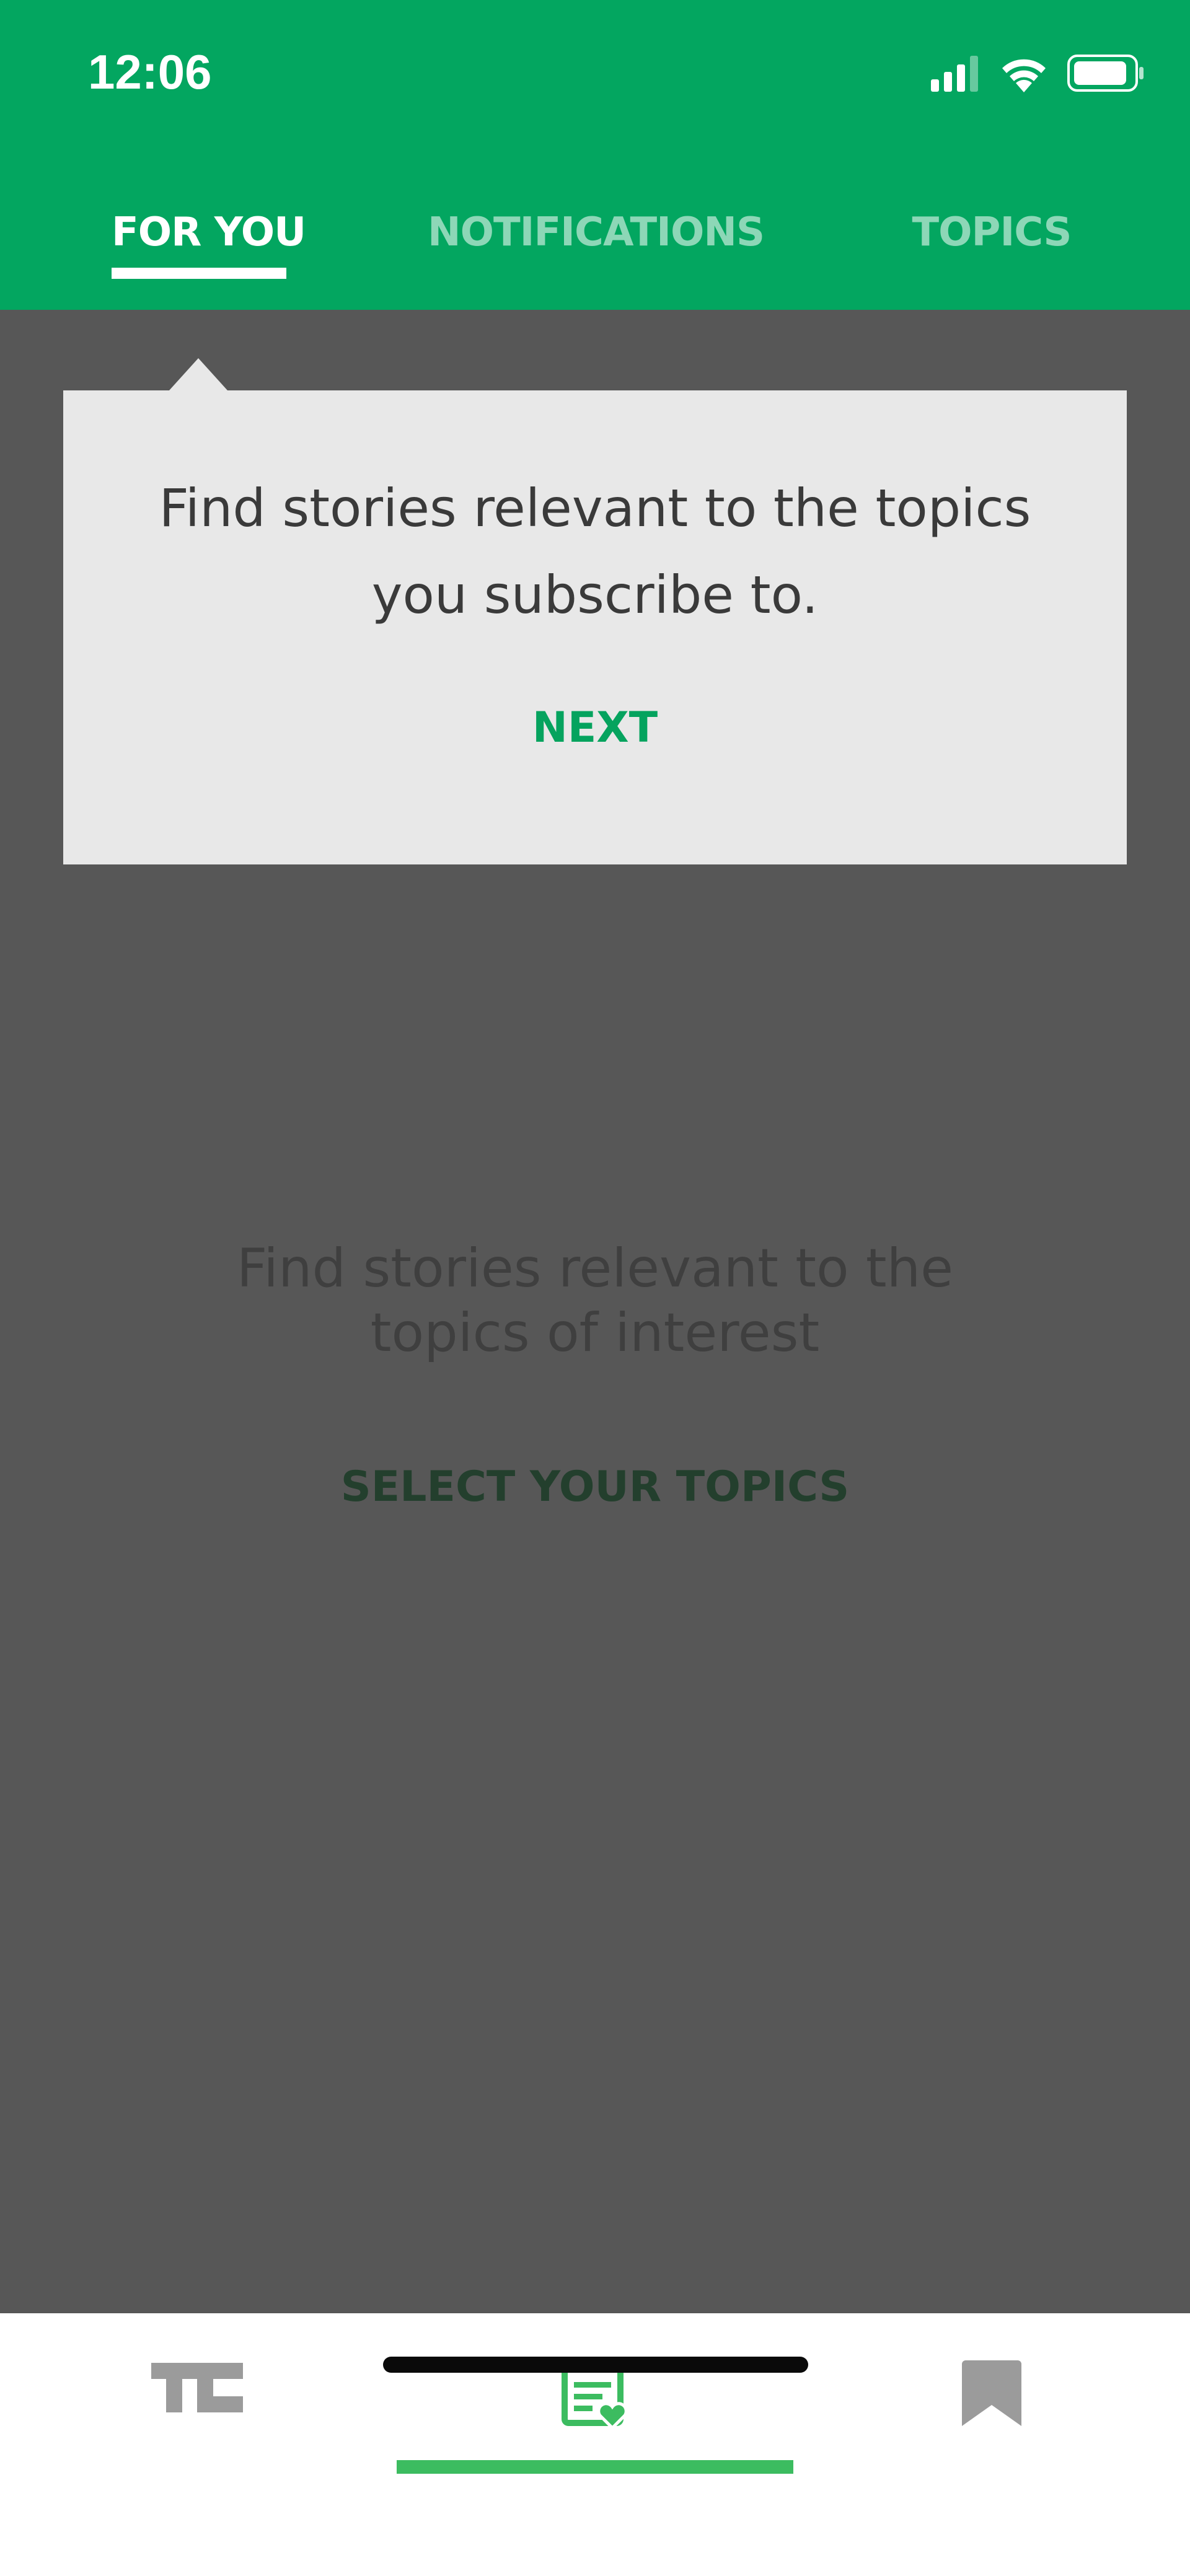  Describe the element at coordinates (595, 2393) in the screenshot. I see `nav-for-you` at that location.